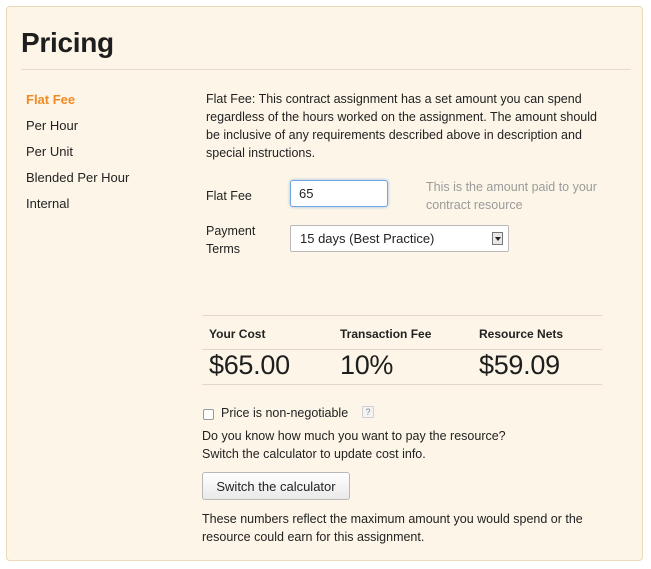 Image resolution: width=651 pixels, height=569 pixels. I want to click on nav-item-per-unit: Per Unit, so click(77, 157).